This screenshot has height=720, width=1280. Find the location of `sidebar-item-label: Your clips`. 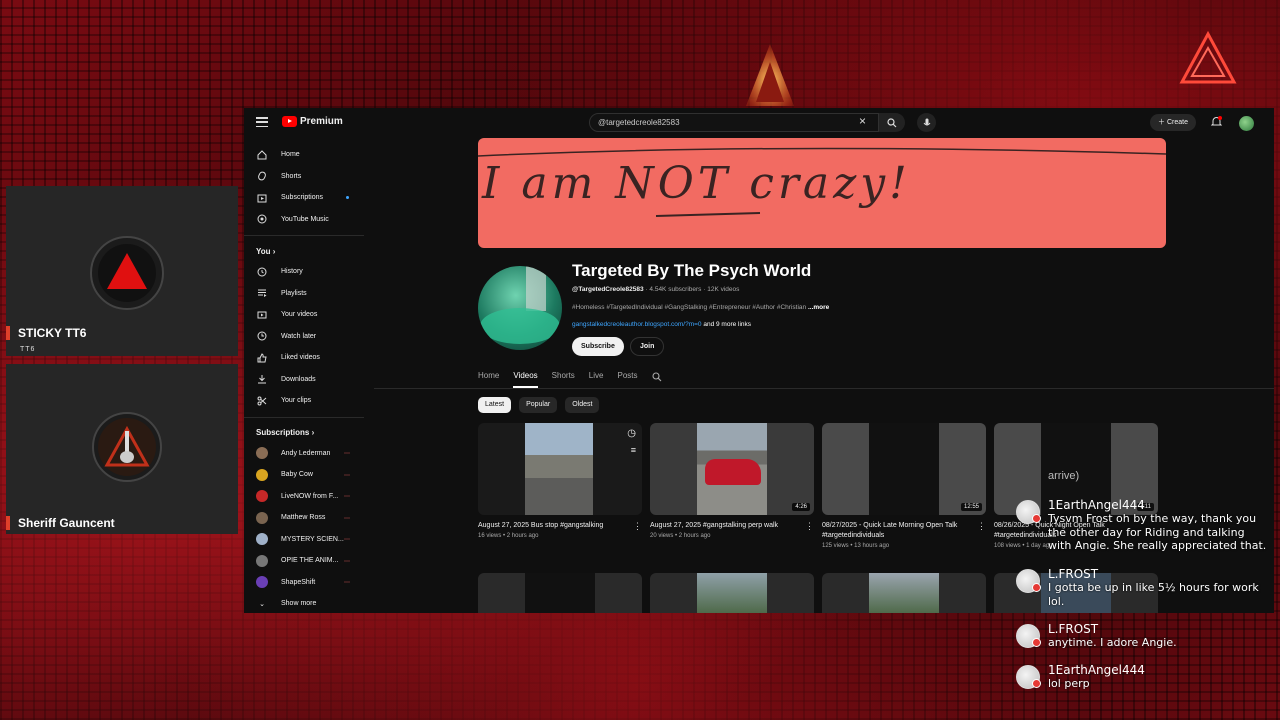

sidebar-item-label: Your clips is located at coordinates (296, 401).